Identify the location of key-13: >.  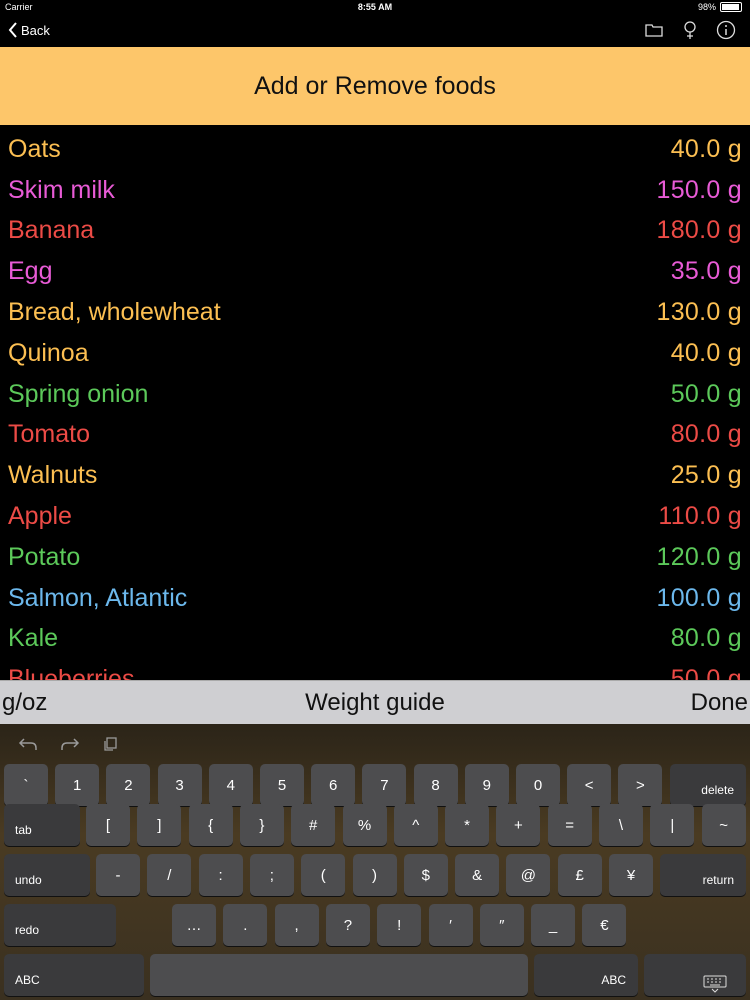
(640, 785).